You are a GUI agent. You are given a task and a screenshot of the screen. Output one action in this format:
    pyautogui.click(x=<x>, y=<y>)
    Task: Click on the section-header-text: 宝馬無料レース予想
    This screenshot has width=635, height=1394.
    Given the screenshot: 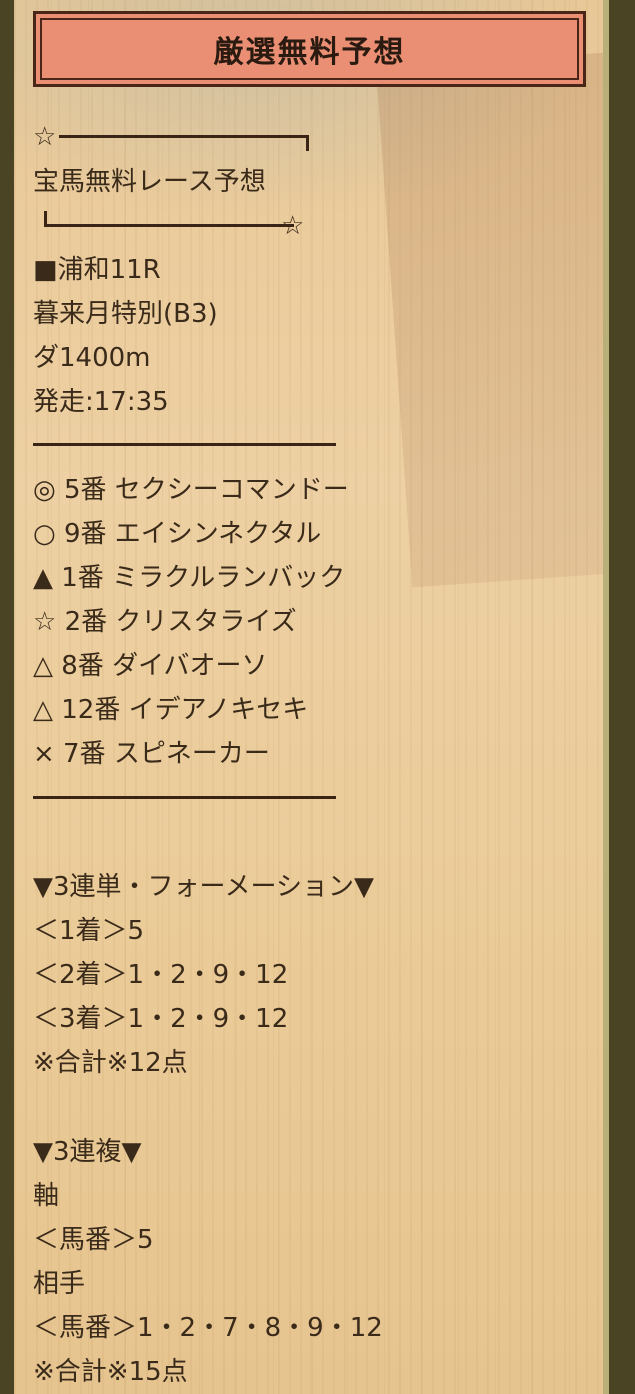 What is the action you would take?
    pyautogui.click(x=149, y=182)
    